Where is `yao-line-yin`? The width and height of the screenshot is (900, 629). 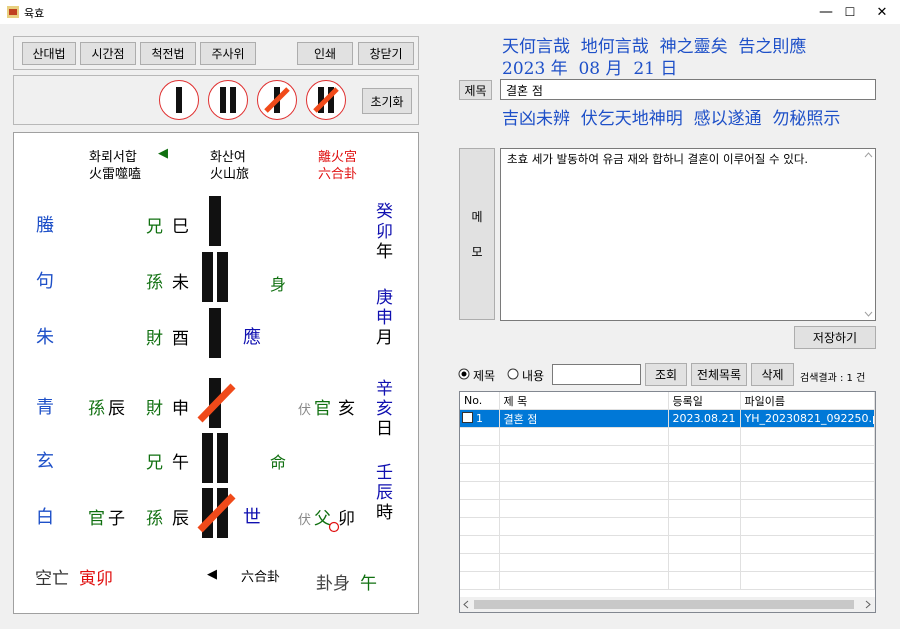
yao-line-yin is located at coordinates (215, 277).